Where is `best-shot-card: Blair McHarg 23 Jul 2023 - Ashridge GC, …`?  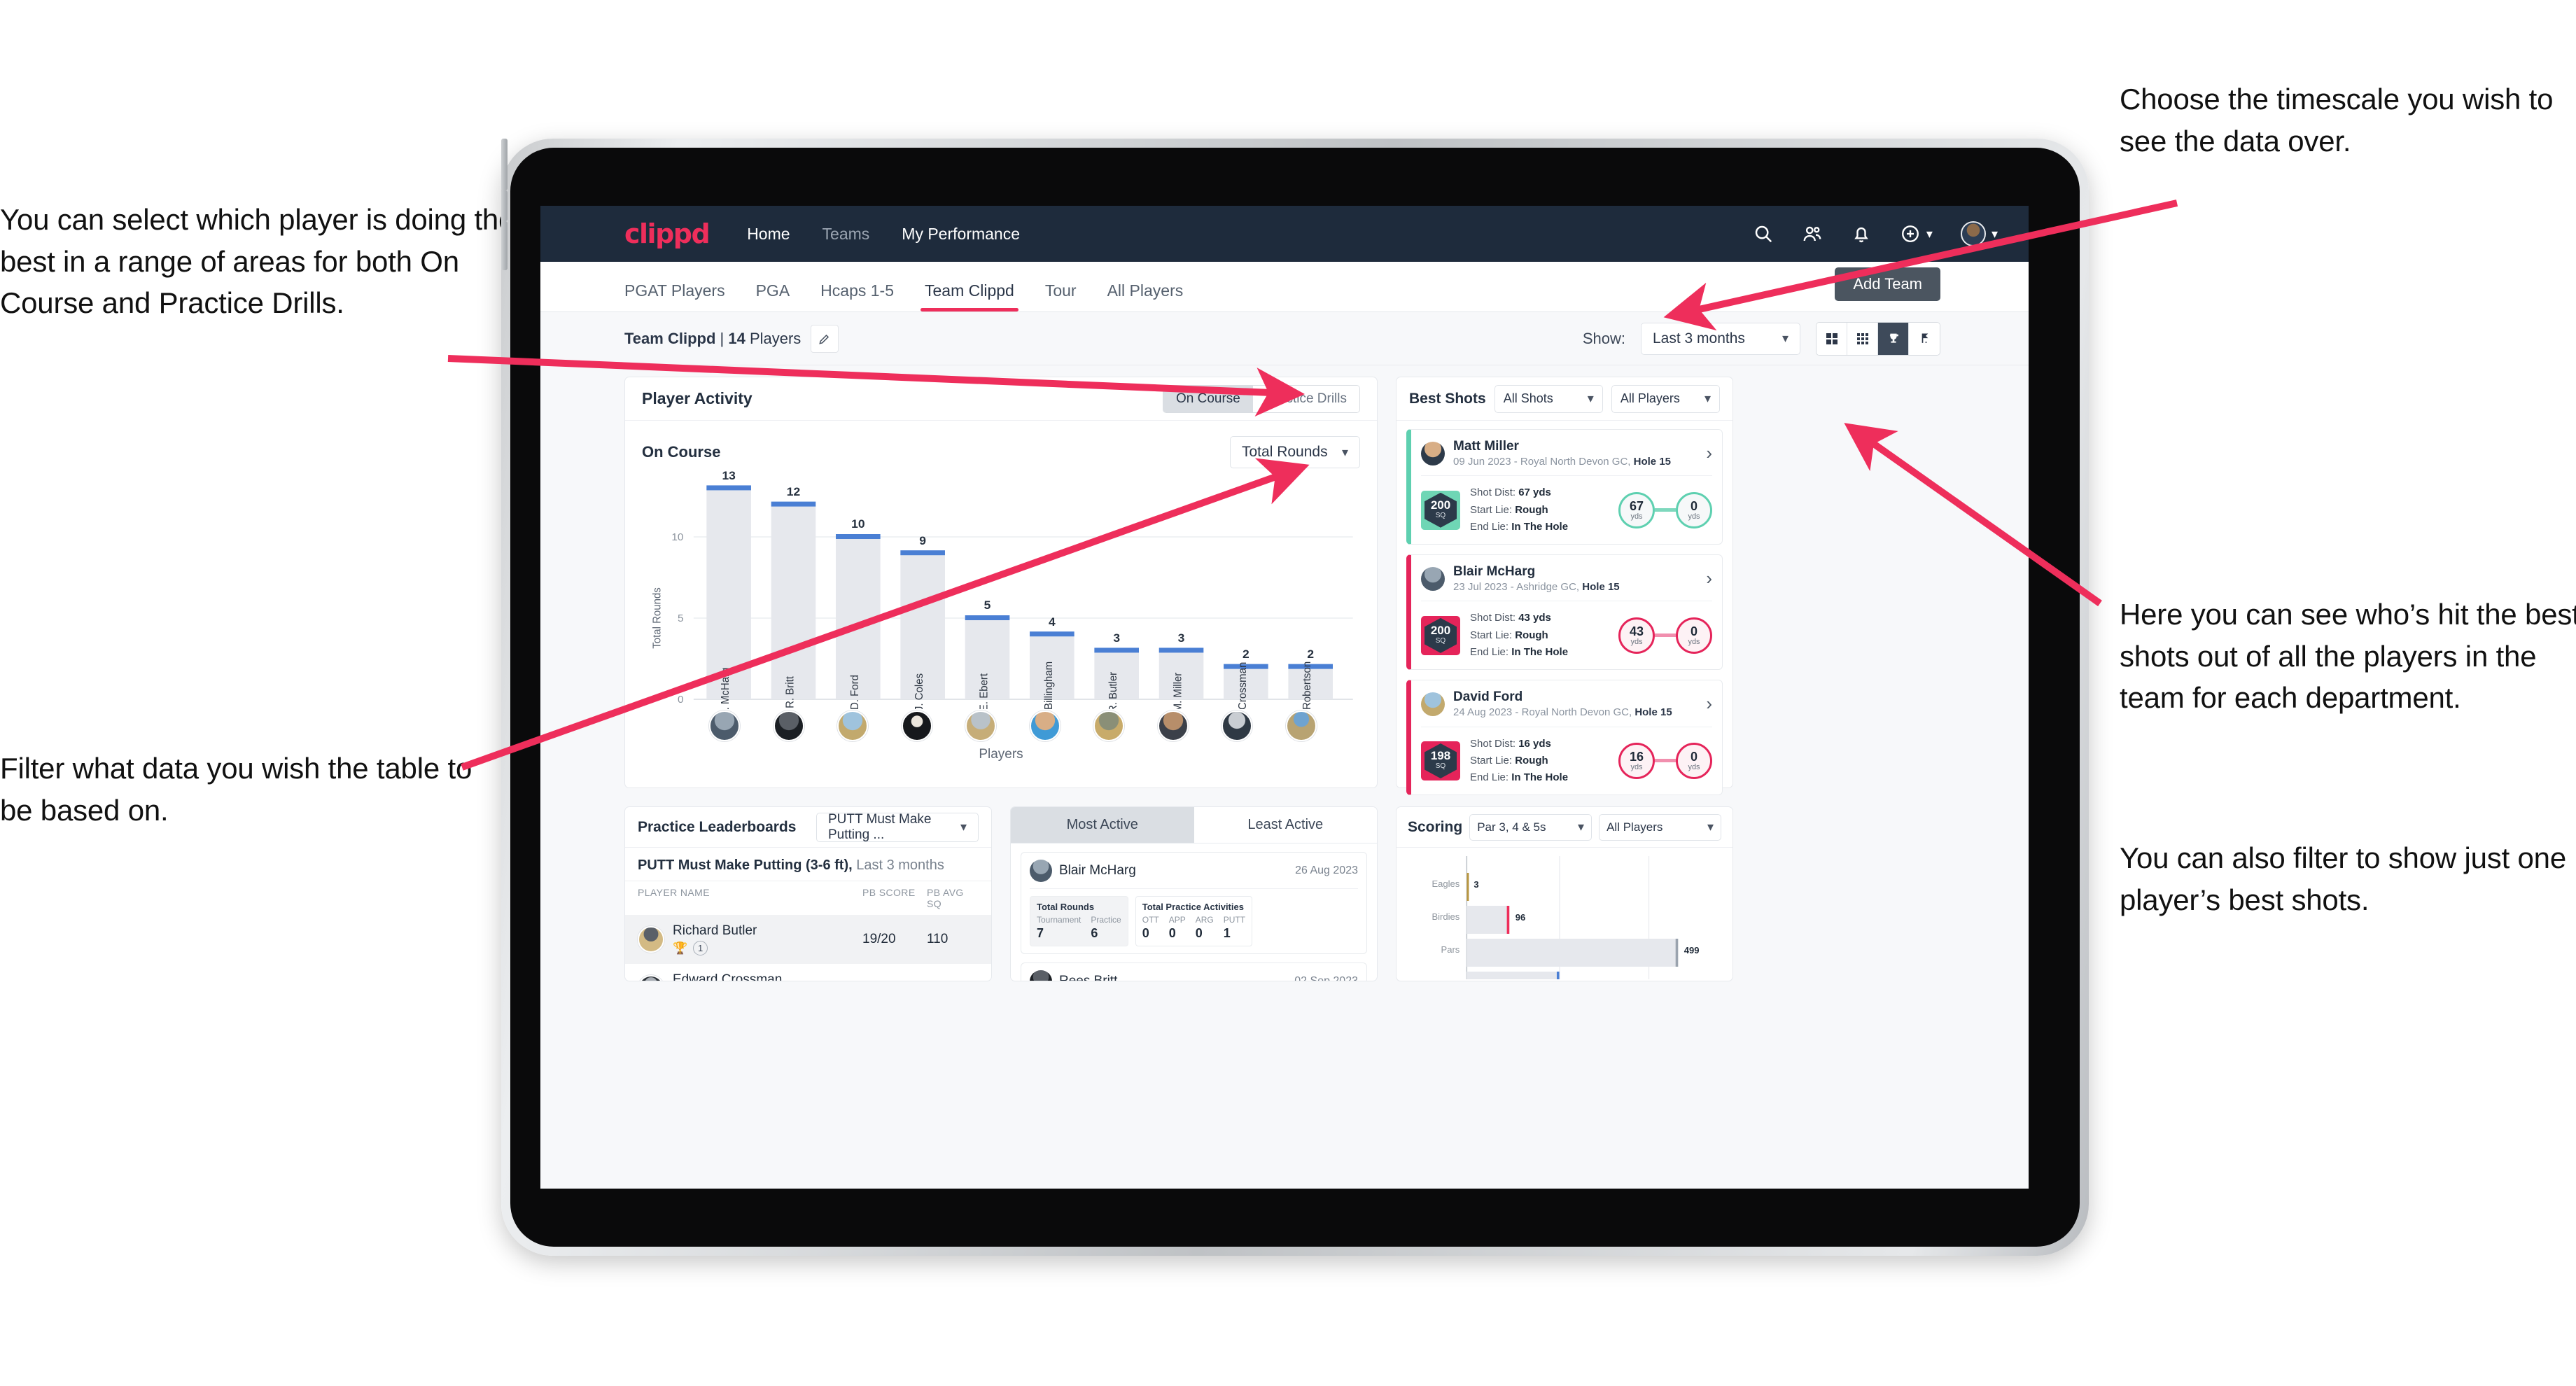
best-shot-card: Blair McHarg 23 Jul 2023 - Ashridge GC, … is located at coordinates (1564, 612).